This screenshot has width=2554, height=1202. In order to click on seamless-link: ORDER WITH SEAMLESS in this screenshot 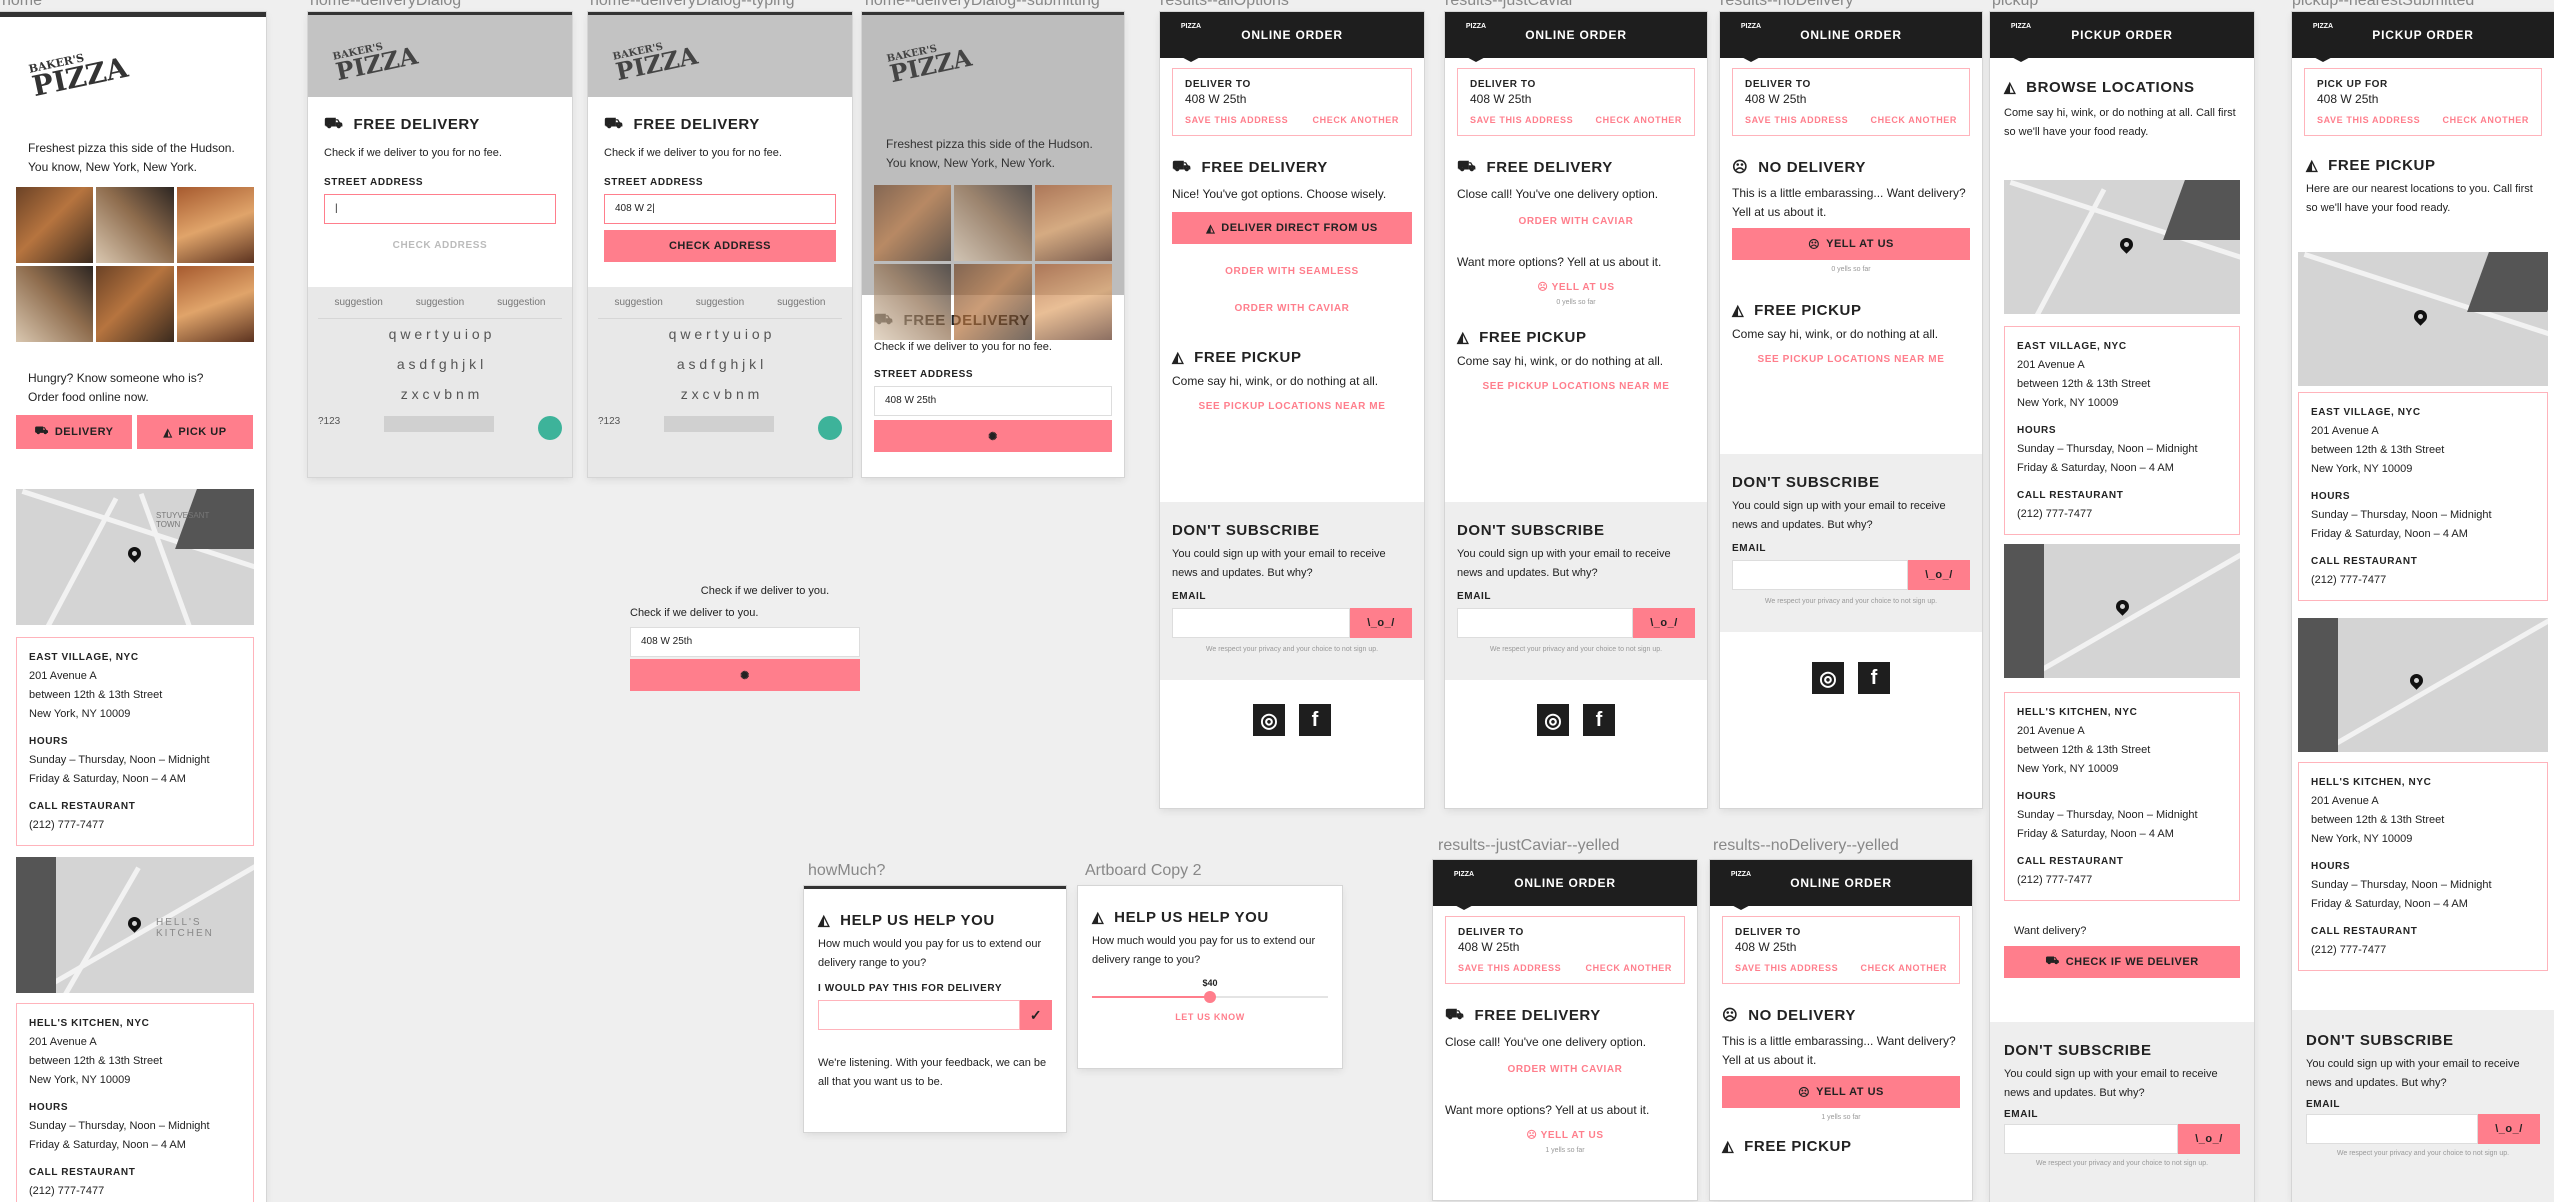, I will do `click(1292, 271)`.